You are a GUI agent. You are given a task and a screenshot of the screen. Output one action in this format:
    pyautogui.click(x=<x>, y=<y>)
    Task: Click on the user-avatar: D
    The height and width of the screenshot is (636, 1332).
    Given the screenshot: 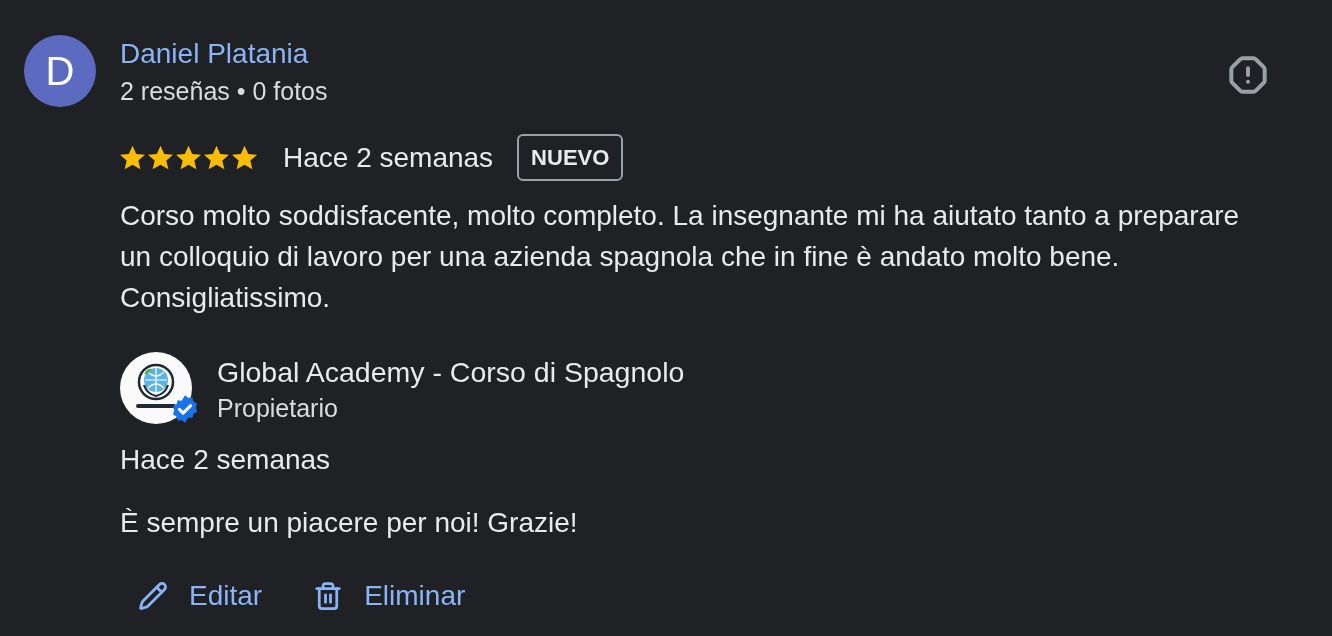 What is the action you would take?
    pyautogui.click(x=60, y=71)
    